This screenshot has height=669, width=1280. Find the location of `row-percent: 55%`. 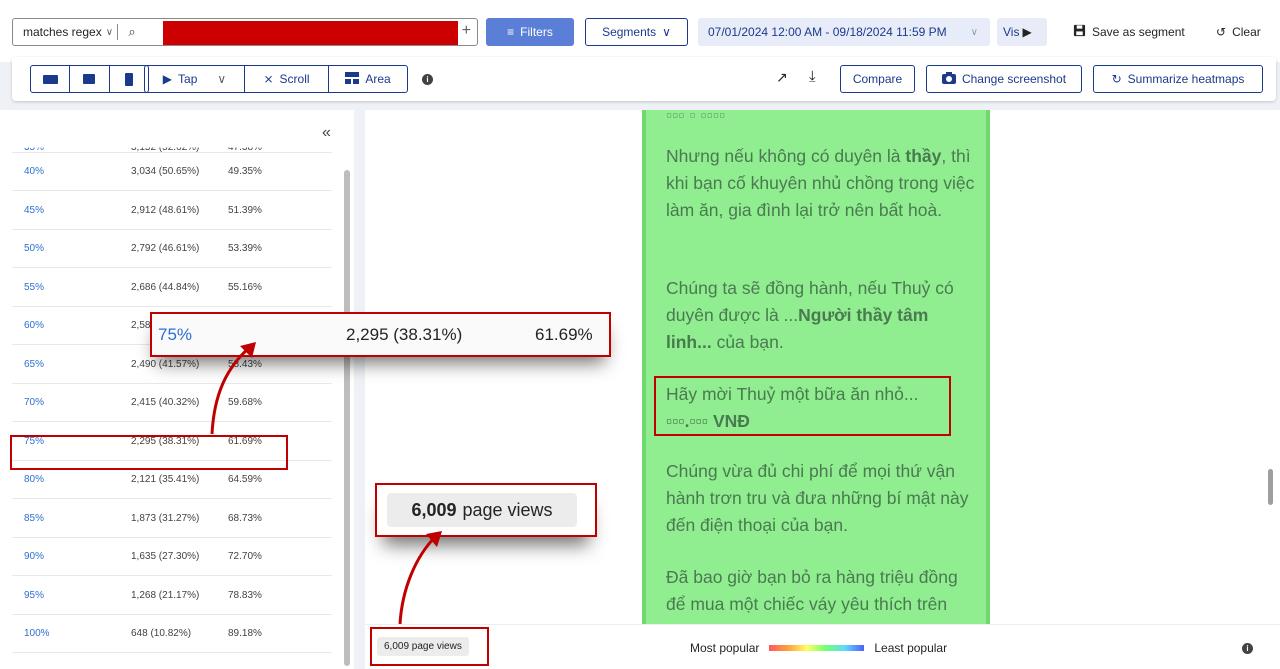

row-percent: 55% is located at coordinates (34, 287).